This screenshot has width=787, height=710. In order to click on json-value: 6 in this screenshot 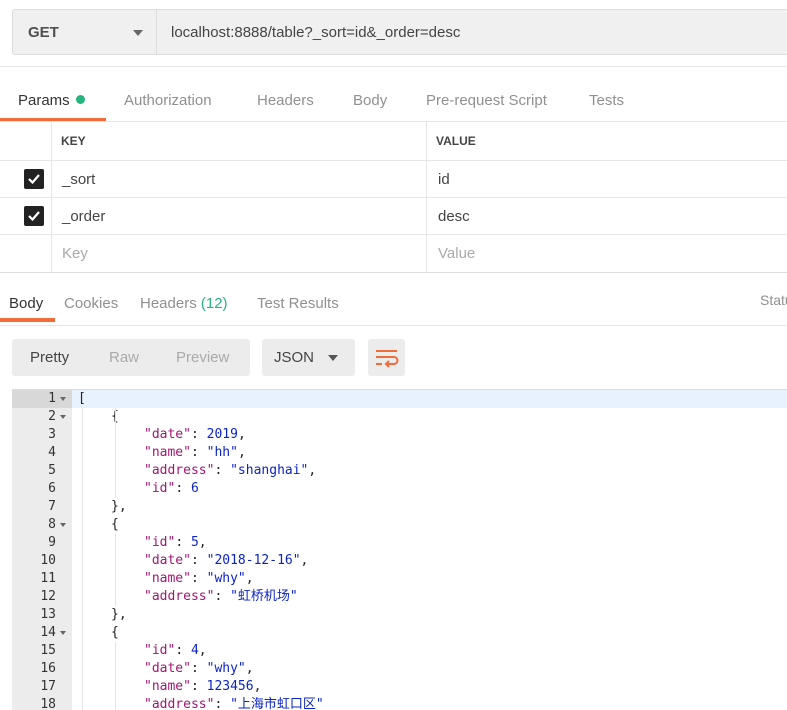, I will do `click(194, 488)`.